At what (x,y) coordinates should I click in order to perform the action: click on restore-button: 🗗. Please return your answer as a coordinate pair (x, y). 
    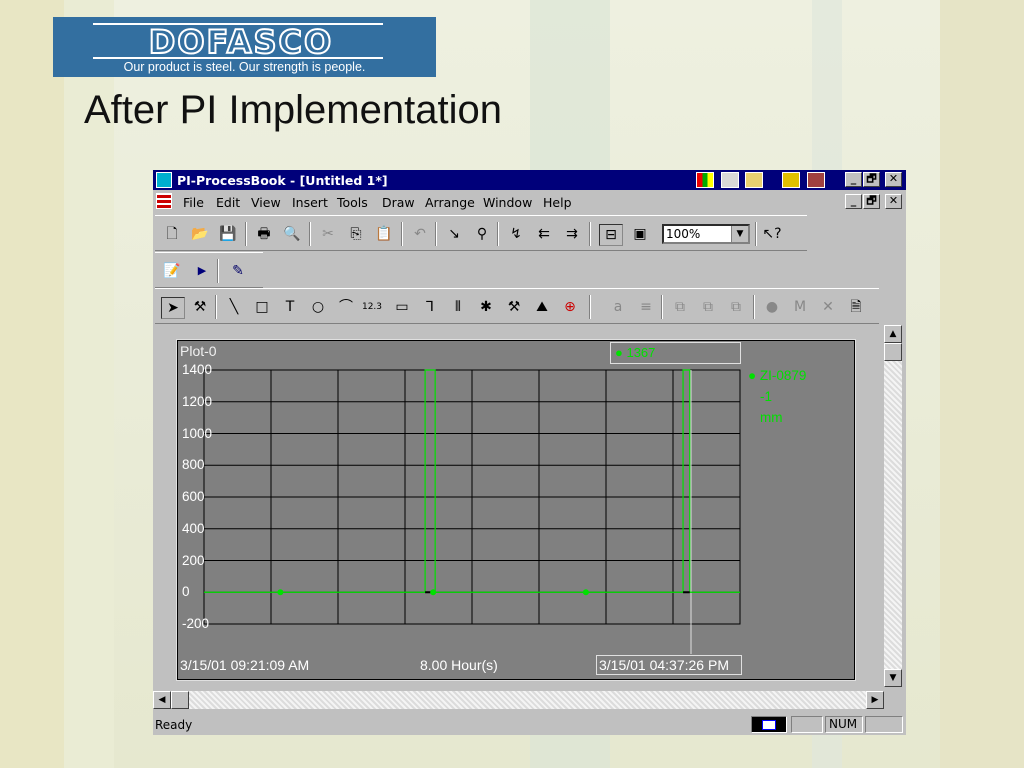
    Looking at the image, I should click on (871, 179).